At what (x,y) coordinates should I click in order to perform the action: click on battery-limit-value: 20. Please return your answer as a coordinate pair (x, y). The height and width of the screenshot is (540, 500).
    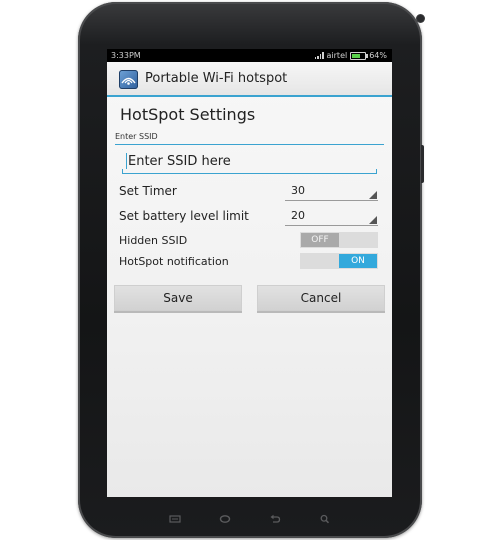
    Looking at the image, I should click on (298, 215).